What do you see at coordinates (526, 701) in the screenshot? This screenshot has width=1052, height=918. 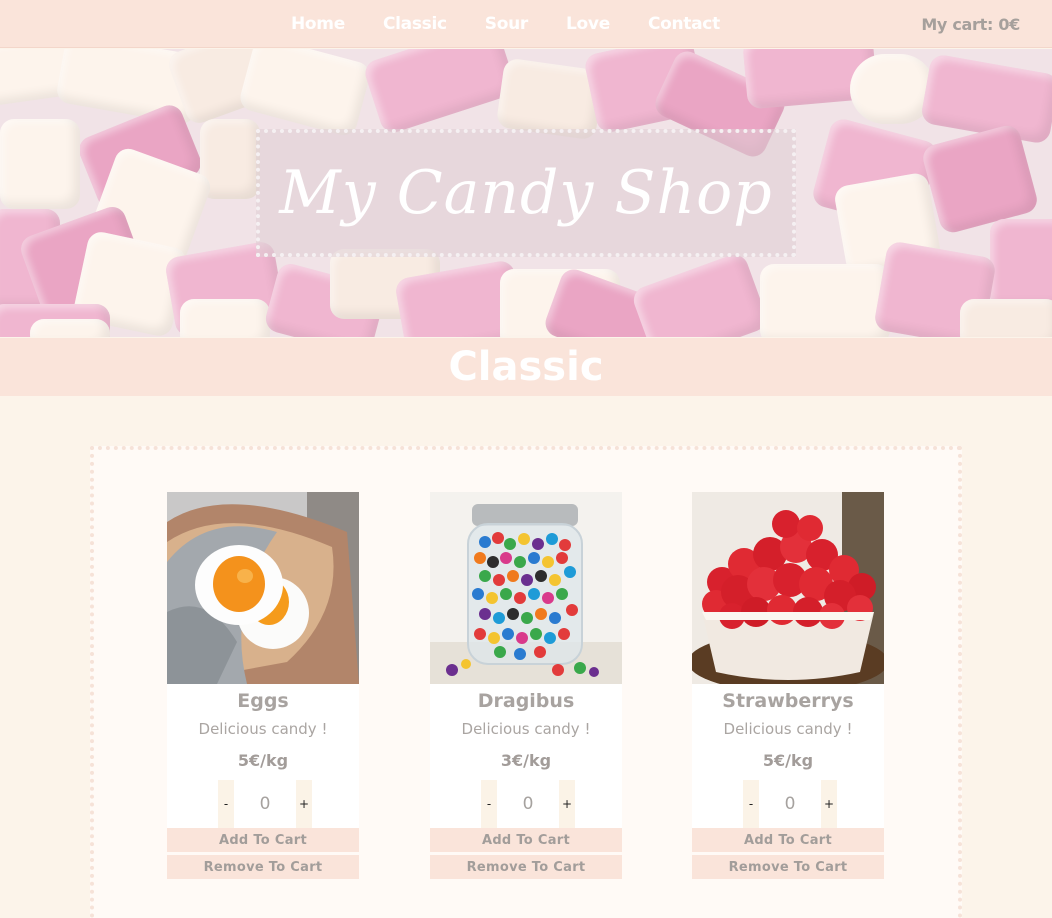 I see `product-name: Dragibus` at bounding box center [526, 701].